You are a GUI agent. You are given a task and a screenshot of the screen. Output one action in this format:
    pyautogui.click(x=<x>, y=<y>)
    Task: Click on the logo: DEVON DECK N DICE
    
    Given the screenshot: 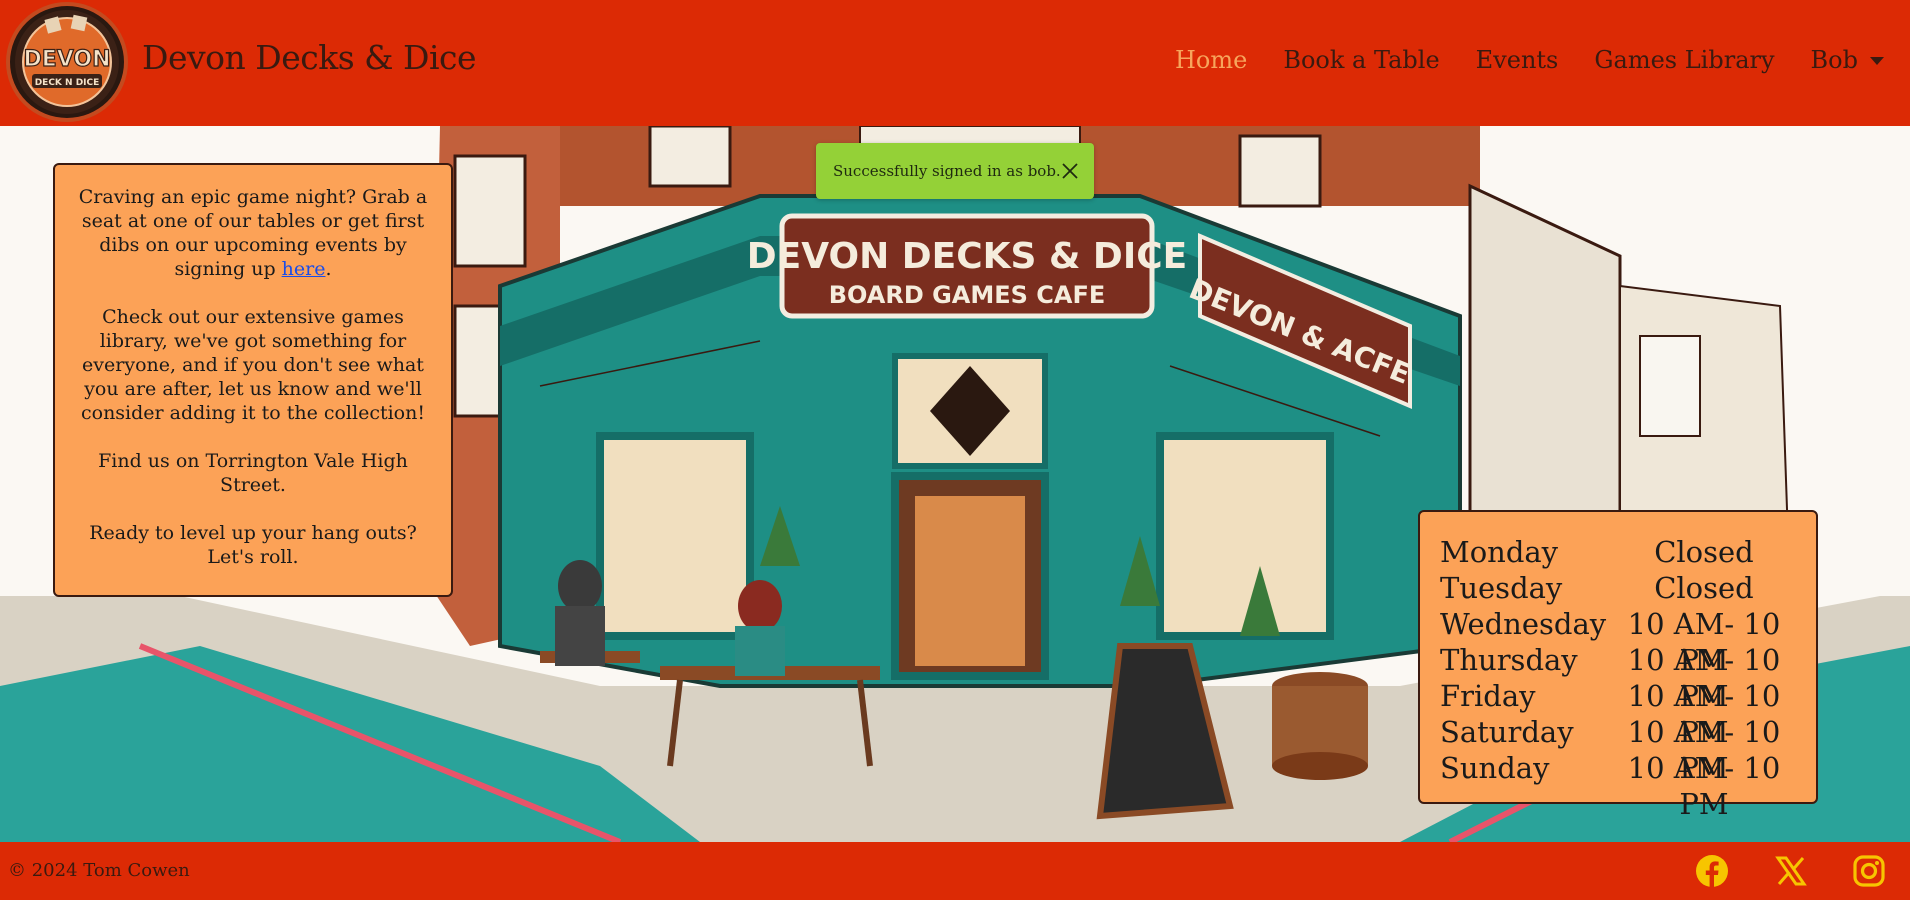 What is the action you would take?
    pyautogui.click(x=67, y=62)
    